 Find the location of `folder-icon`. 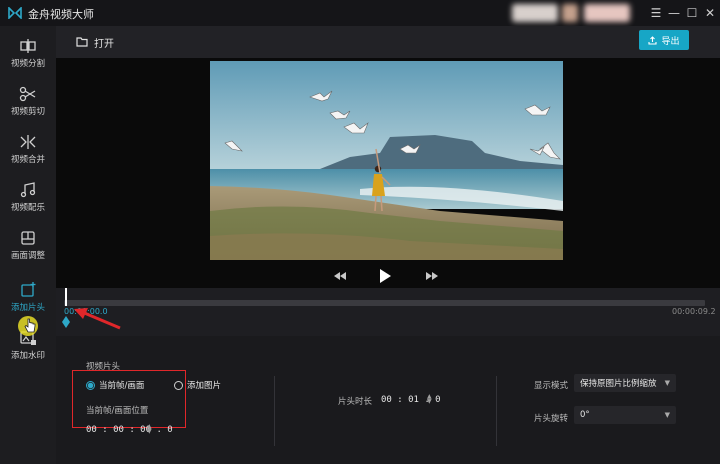

folder-icon is located at coordinates (82, 42).